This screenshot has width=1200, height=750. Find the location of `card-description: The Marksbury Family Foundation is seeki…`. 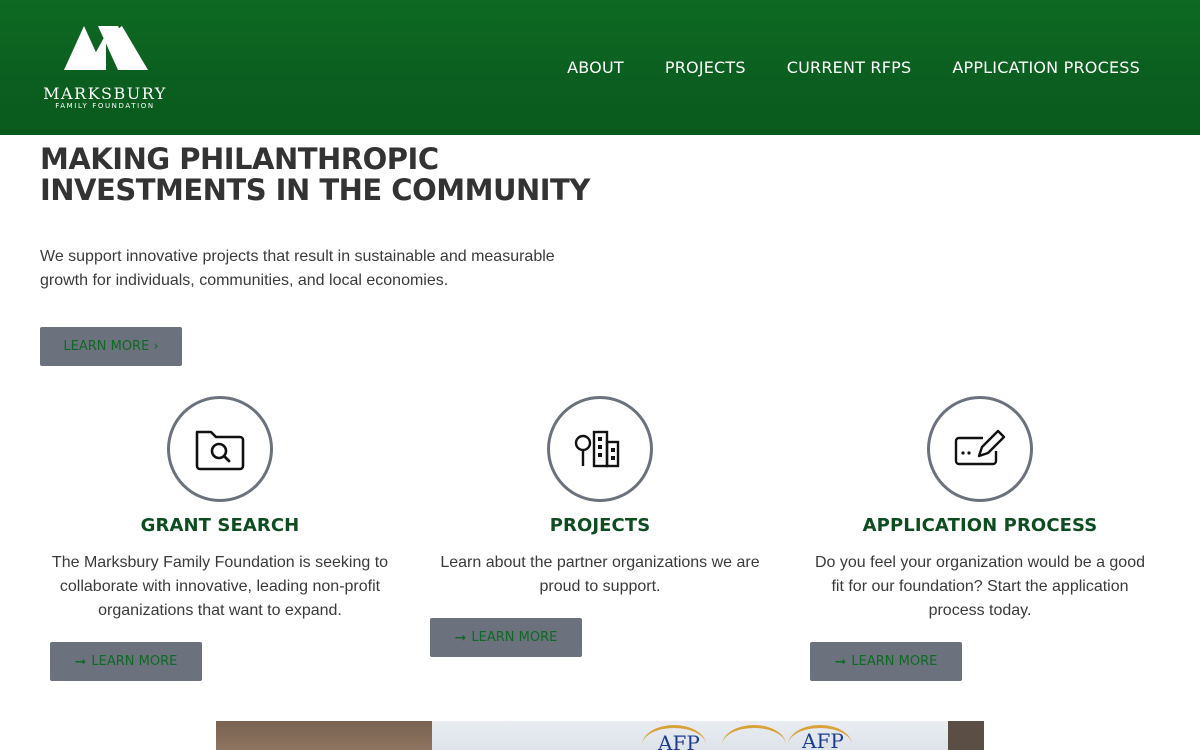

card-description: The Marksbury Family Foundation is seeki… is located at coordinates (220, 586).